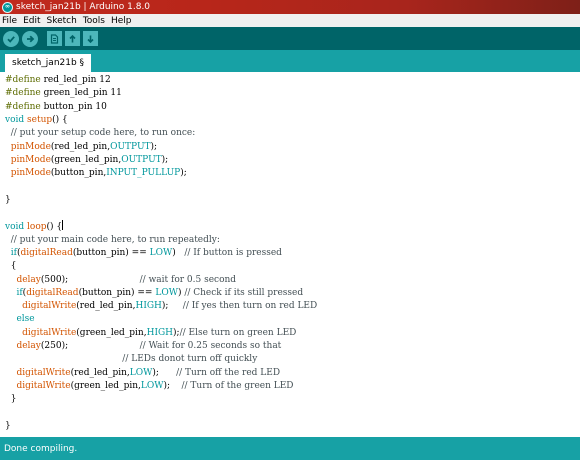 This screenshot has width=580, height=460. Describe the element at coordinates (237, 385) in the screenshot. I see `code-token: // Turn of the green LED` at that location.